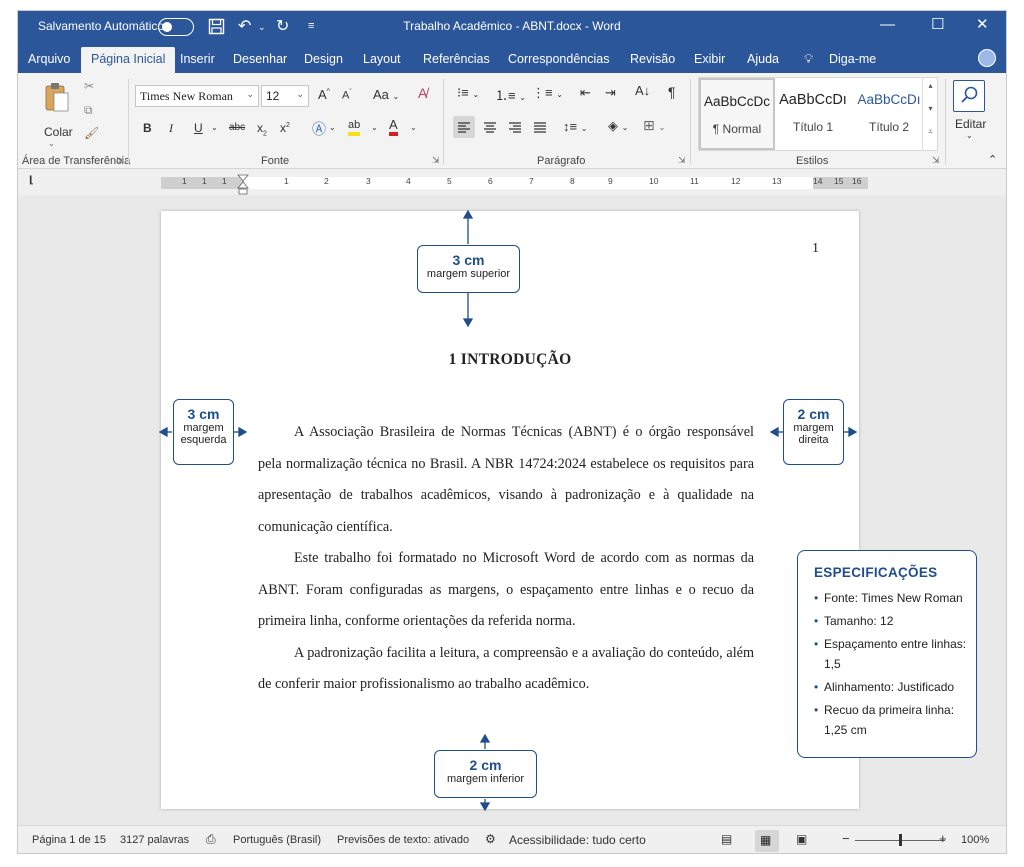  What do you see at coordinates (900, 840) in the screenshot?
I see `zoom-slider-thumb` at bounding box center [900, 840].